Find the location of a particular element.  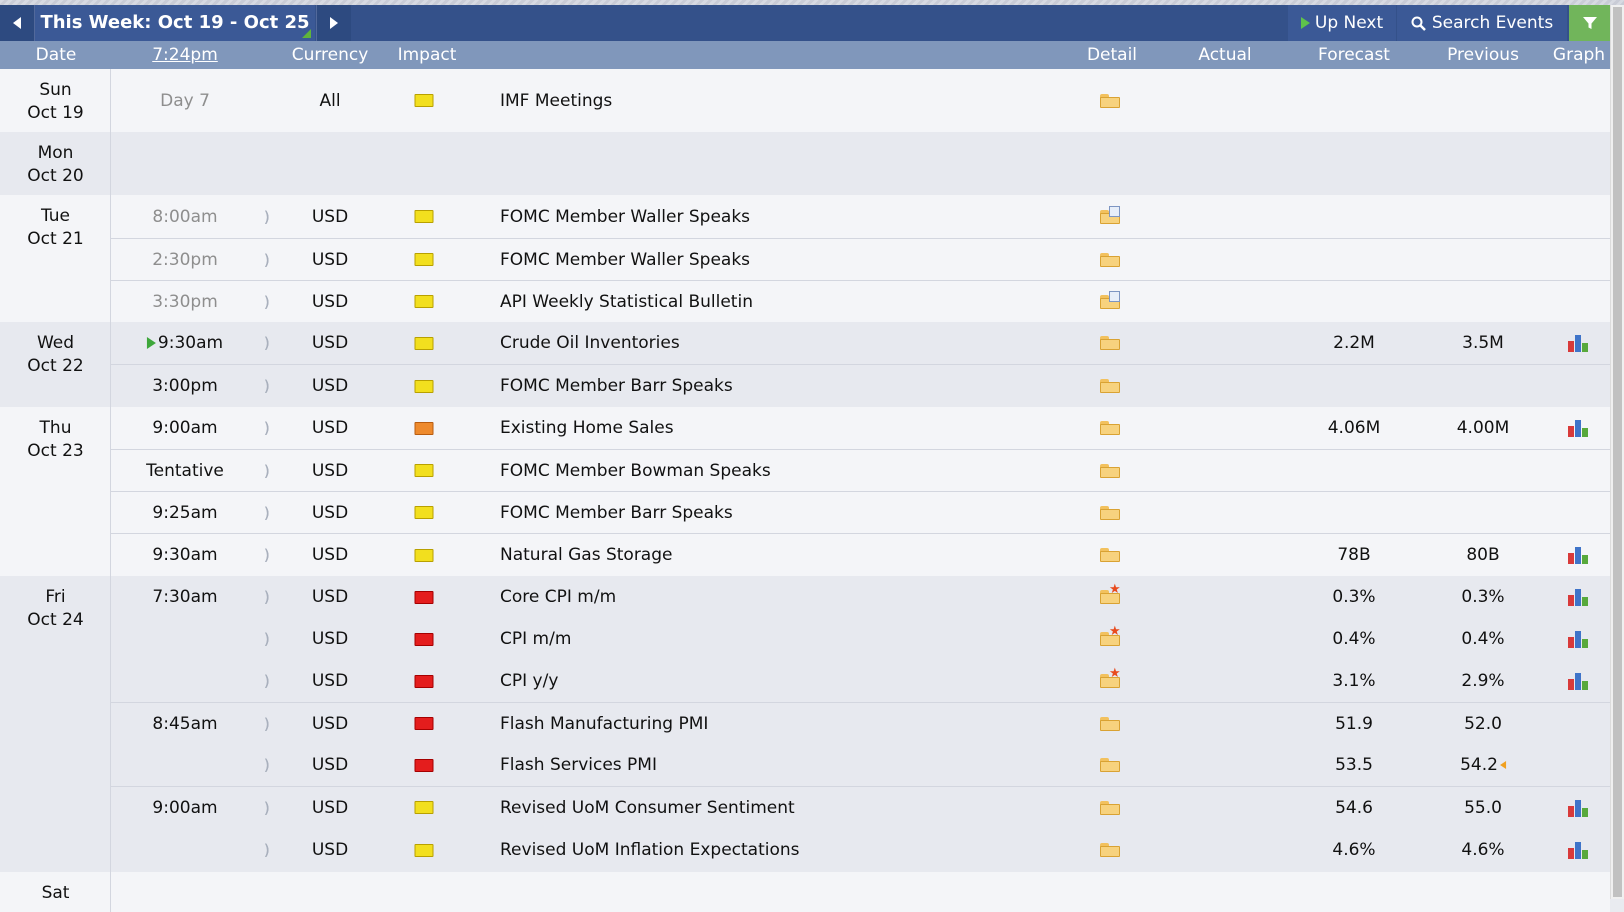

event-time-text: 2:30pm is located at coordinates (185, 259).